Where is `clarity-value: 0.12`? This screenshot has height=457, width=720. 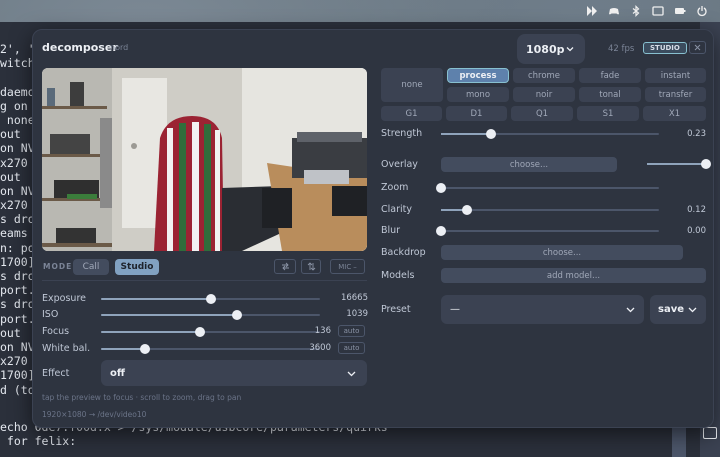 clarity-value: 0.12 is located at coordinates (696, 210).